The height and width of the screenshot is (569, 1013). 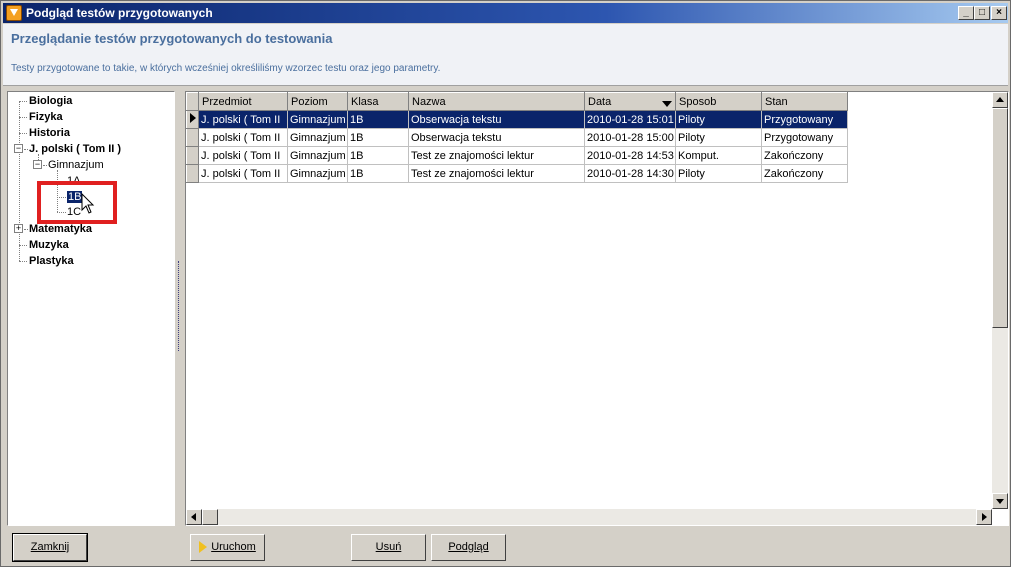 What do you see at coordinates (46, 117) in the screenshot?
I see `tree-node-fizyka: Fizyka` at bounding box center [46, 117].